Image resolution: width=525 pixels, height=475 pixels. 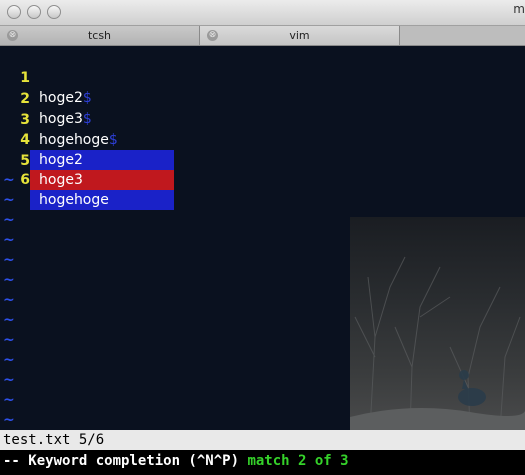 I want to click on editor-line: 3 hogehoge$, so click(x=59, y=119).